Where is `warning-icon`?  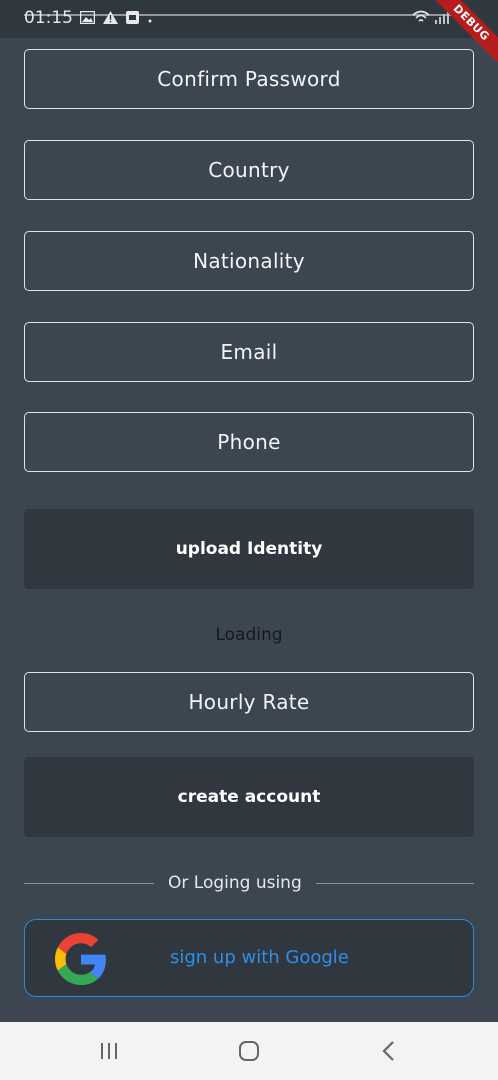
warning-icon is located at coordinates (110, 18).